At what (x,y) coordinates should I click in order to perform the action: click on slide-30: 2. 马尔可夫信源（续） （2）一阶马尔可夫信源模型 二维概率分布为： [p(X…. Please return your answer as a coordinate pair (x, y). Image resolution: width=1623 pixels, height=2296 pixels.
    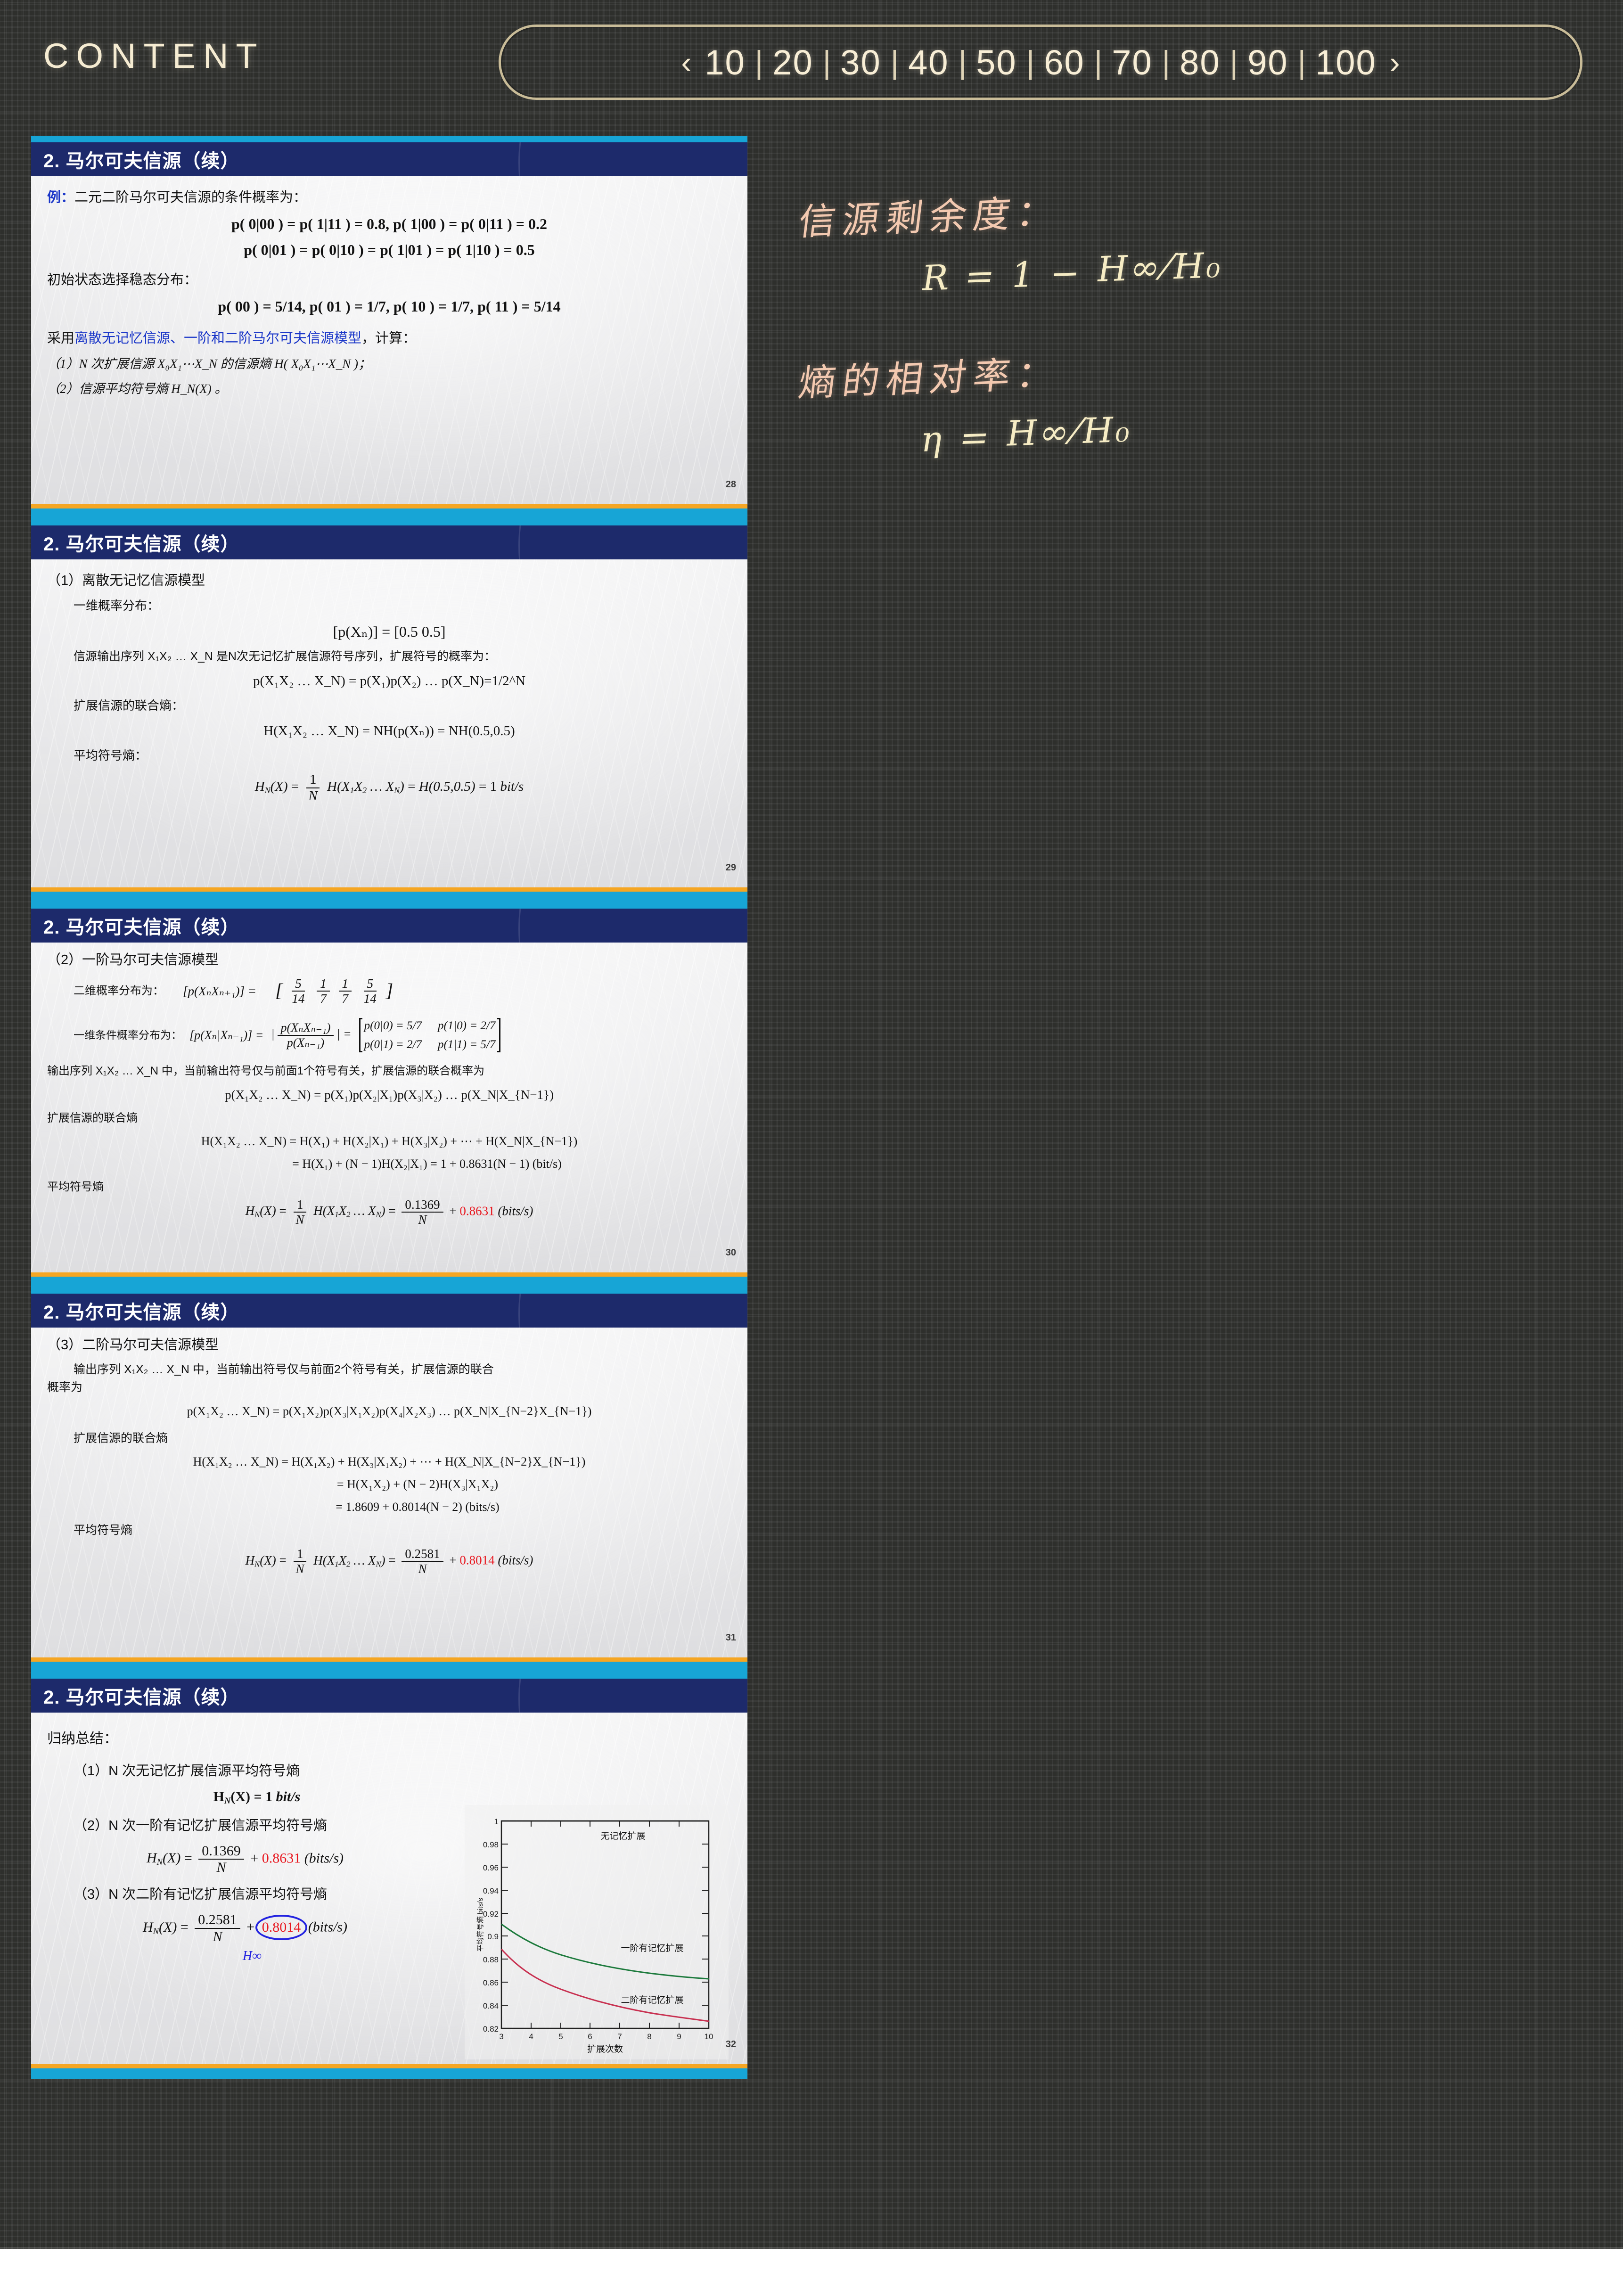
    Looking at the image, I should click on (389, 1094).